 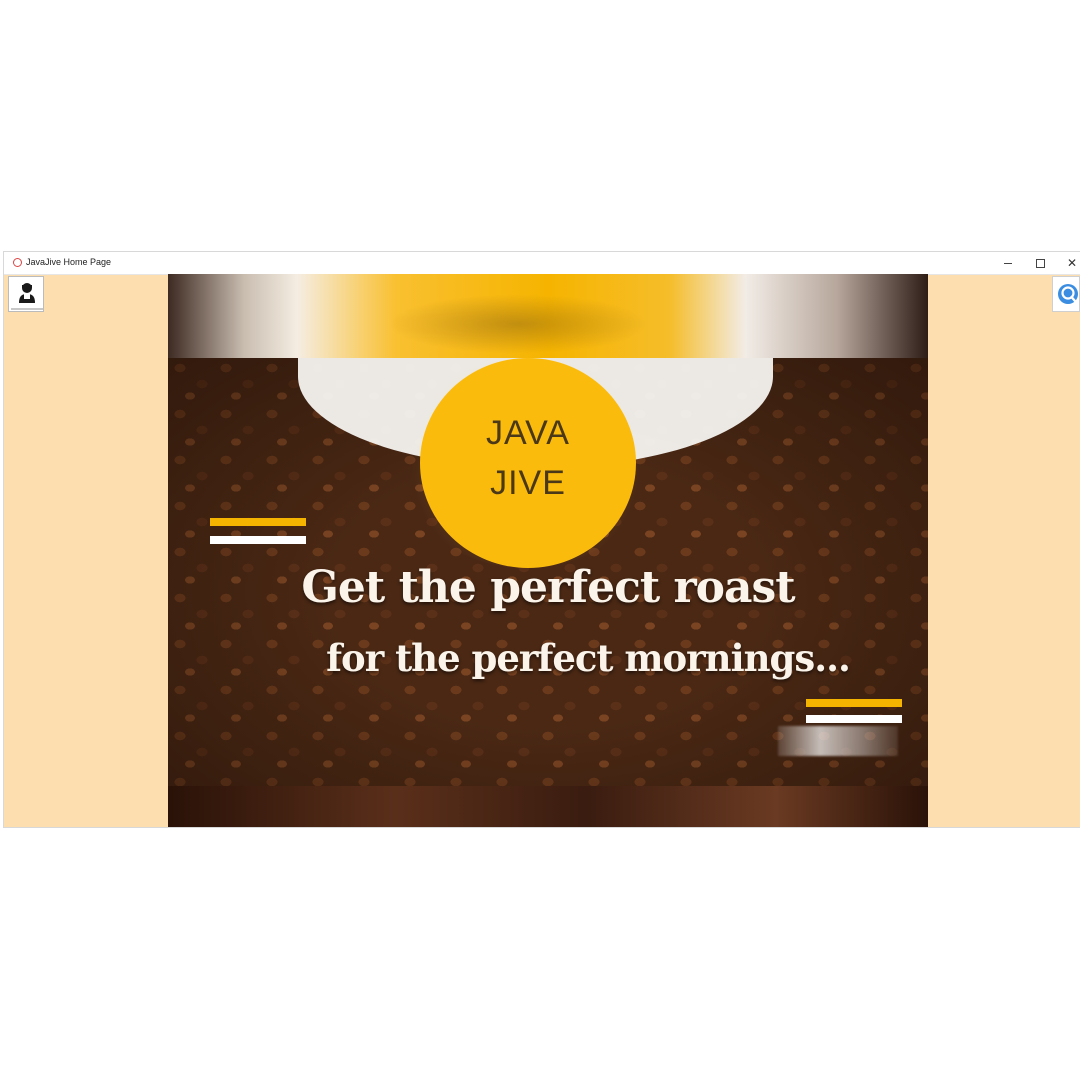 I want to click on search-button, so click(x=1066, y=294).